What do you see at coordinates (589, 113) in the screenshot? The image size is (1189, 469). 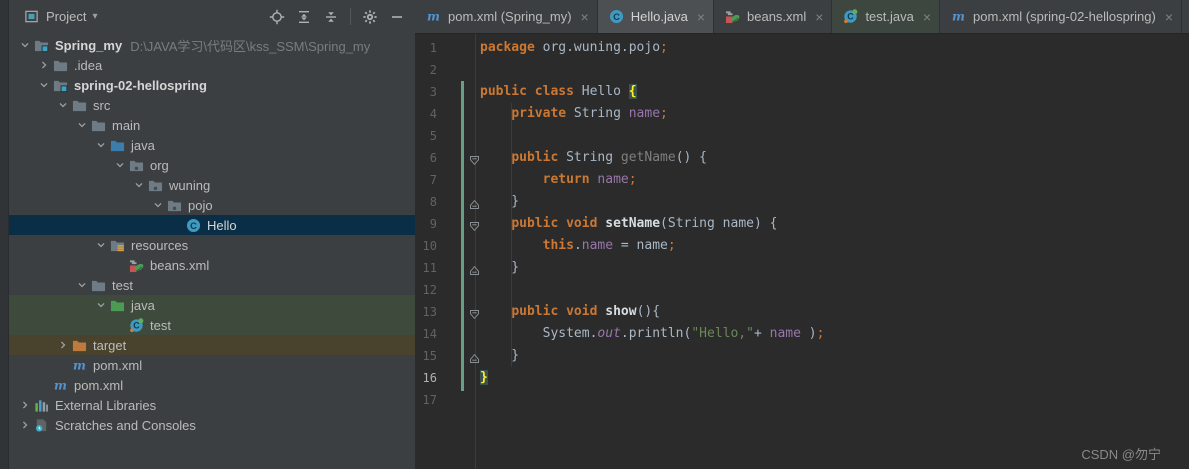 I see `code-text: private String name;` at bounding box center [589, 113].